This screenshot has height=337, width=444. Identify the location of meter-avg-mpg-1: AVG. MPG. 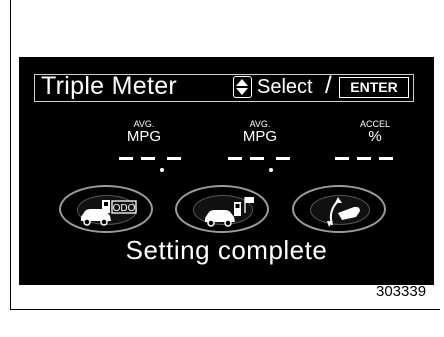
(144, 149).